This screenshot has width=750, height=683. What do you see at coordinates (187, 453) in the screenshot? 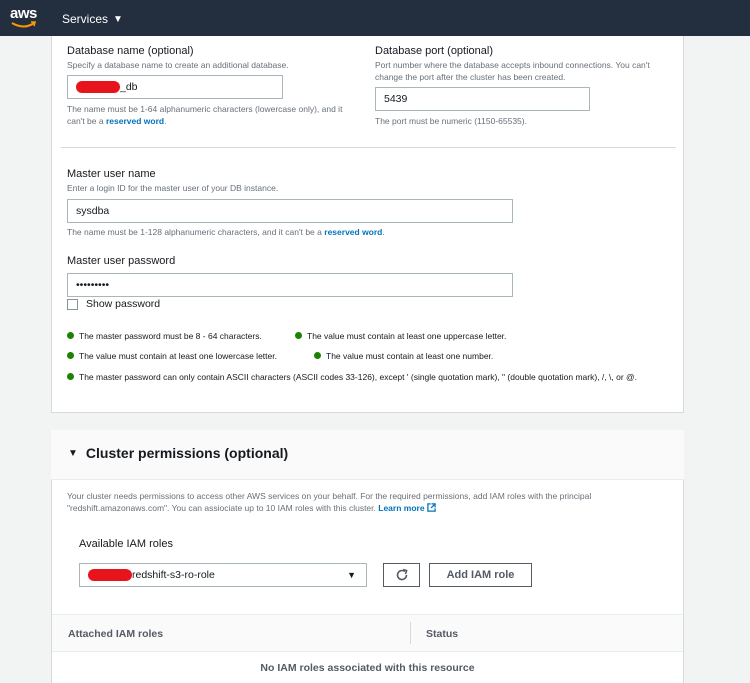
I see `cluster-permissions-title-text: Cluster permissions (optional)` at bounding box center [187, 453].